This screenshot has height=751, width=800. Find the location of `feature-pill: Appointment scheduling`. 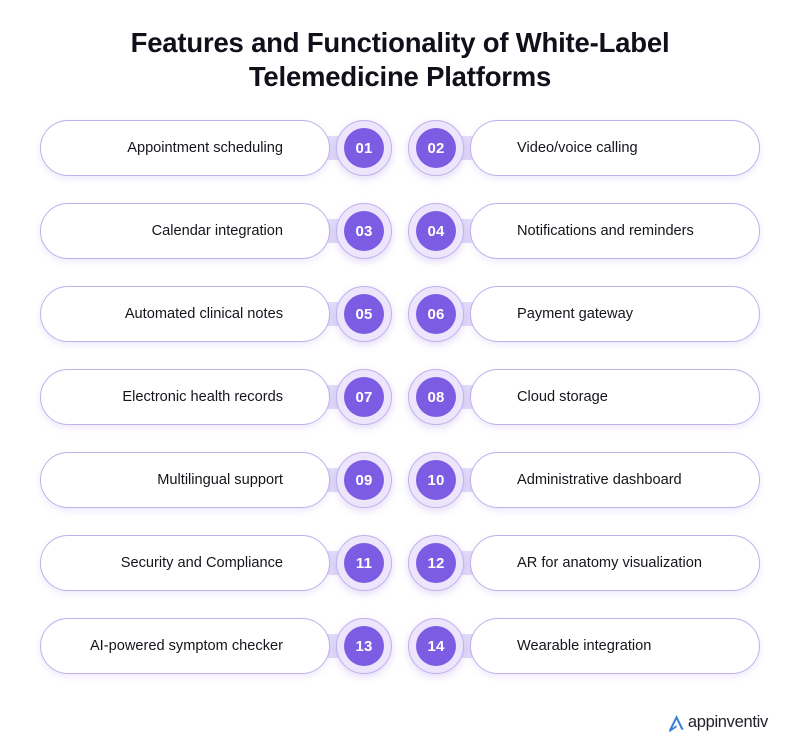

feature-pill: Appointment scheduling is located at coordinates (185, 148).